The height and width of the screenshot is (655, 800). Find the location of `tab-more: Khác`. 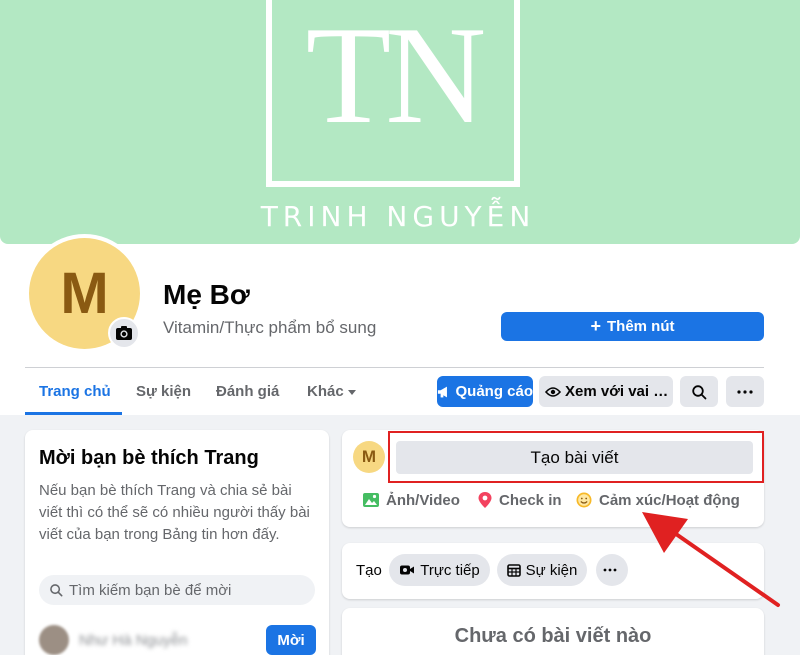

tab-more: Khác is located at coordinates (331, 391).